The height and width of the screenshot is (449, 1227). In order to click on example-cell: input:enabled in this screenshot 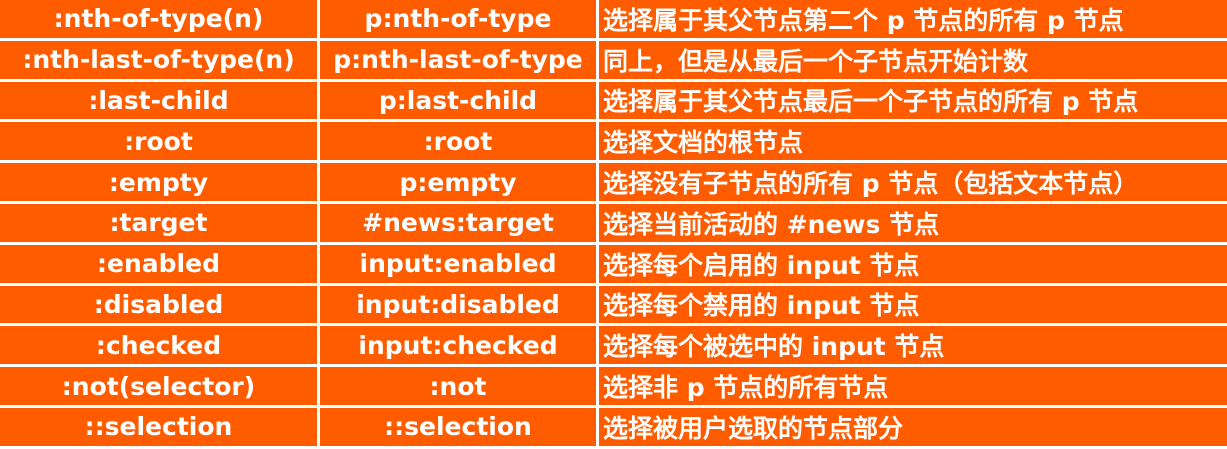, I will do `click(459, 265)`.